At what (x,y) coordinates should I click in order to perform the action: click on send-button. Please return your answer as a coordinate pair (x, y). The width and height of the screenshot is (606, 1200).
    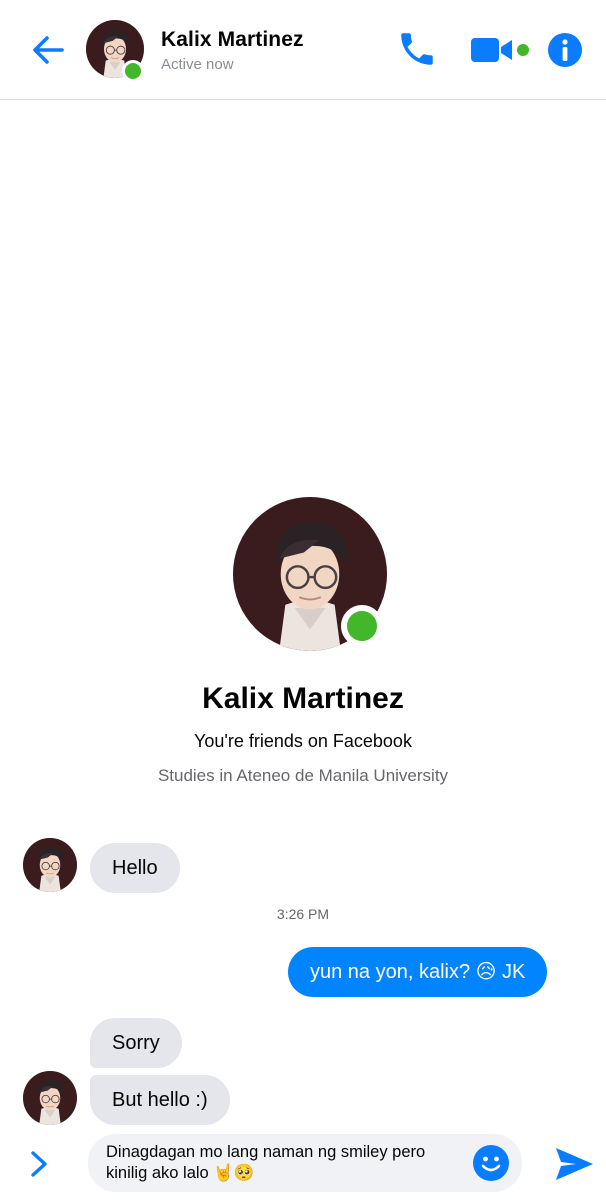
    Looking at the image, I should click on (574, 1164).